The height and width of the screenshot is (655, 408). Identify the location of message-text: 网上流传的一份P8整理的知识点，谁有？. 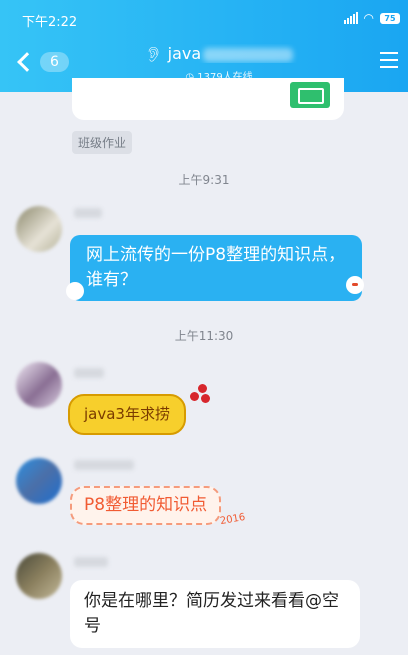
(216, 267).